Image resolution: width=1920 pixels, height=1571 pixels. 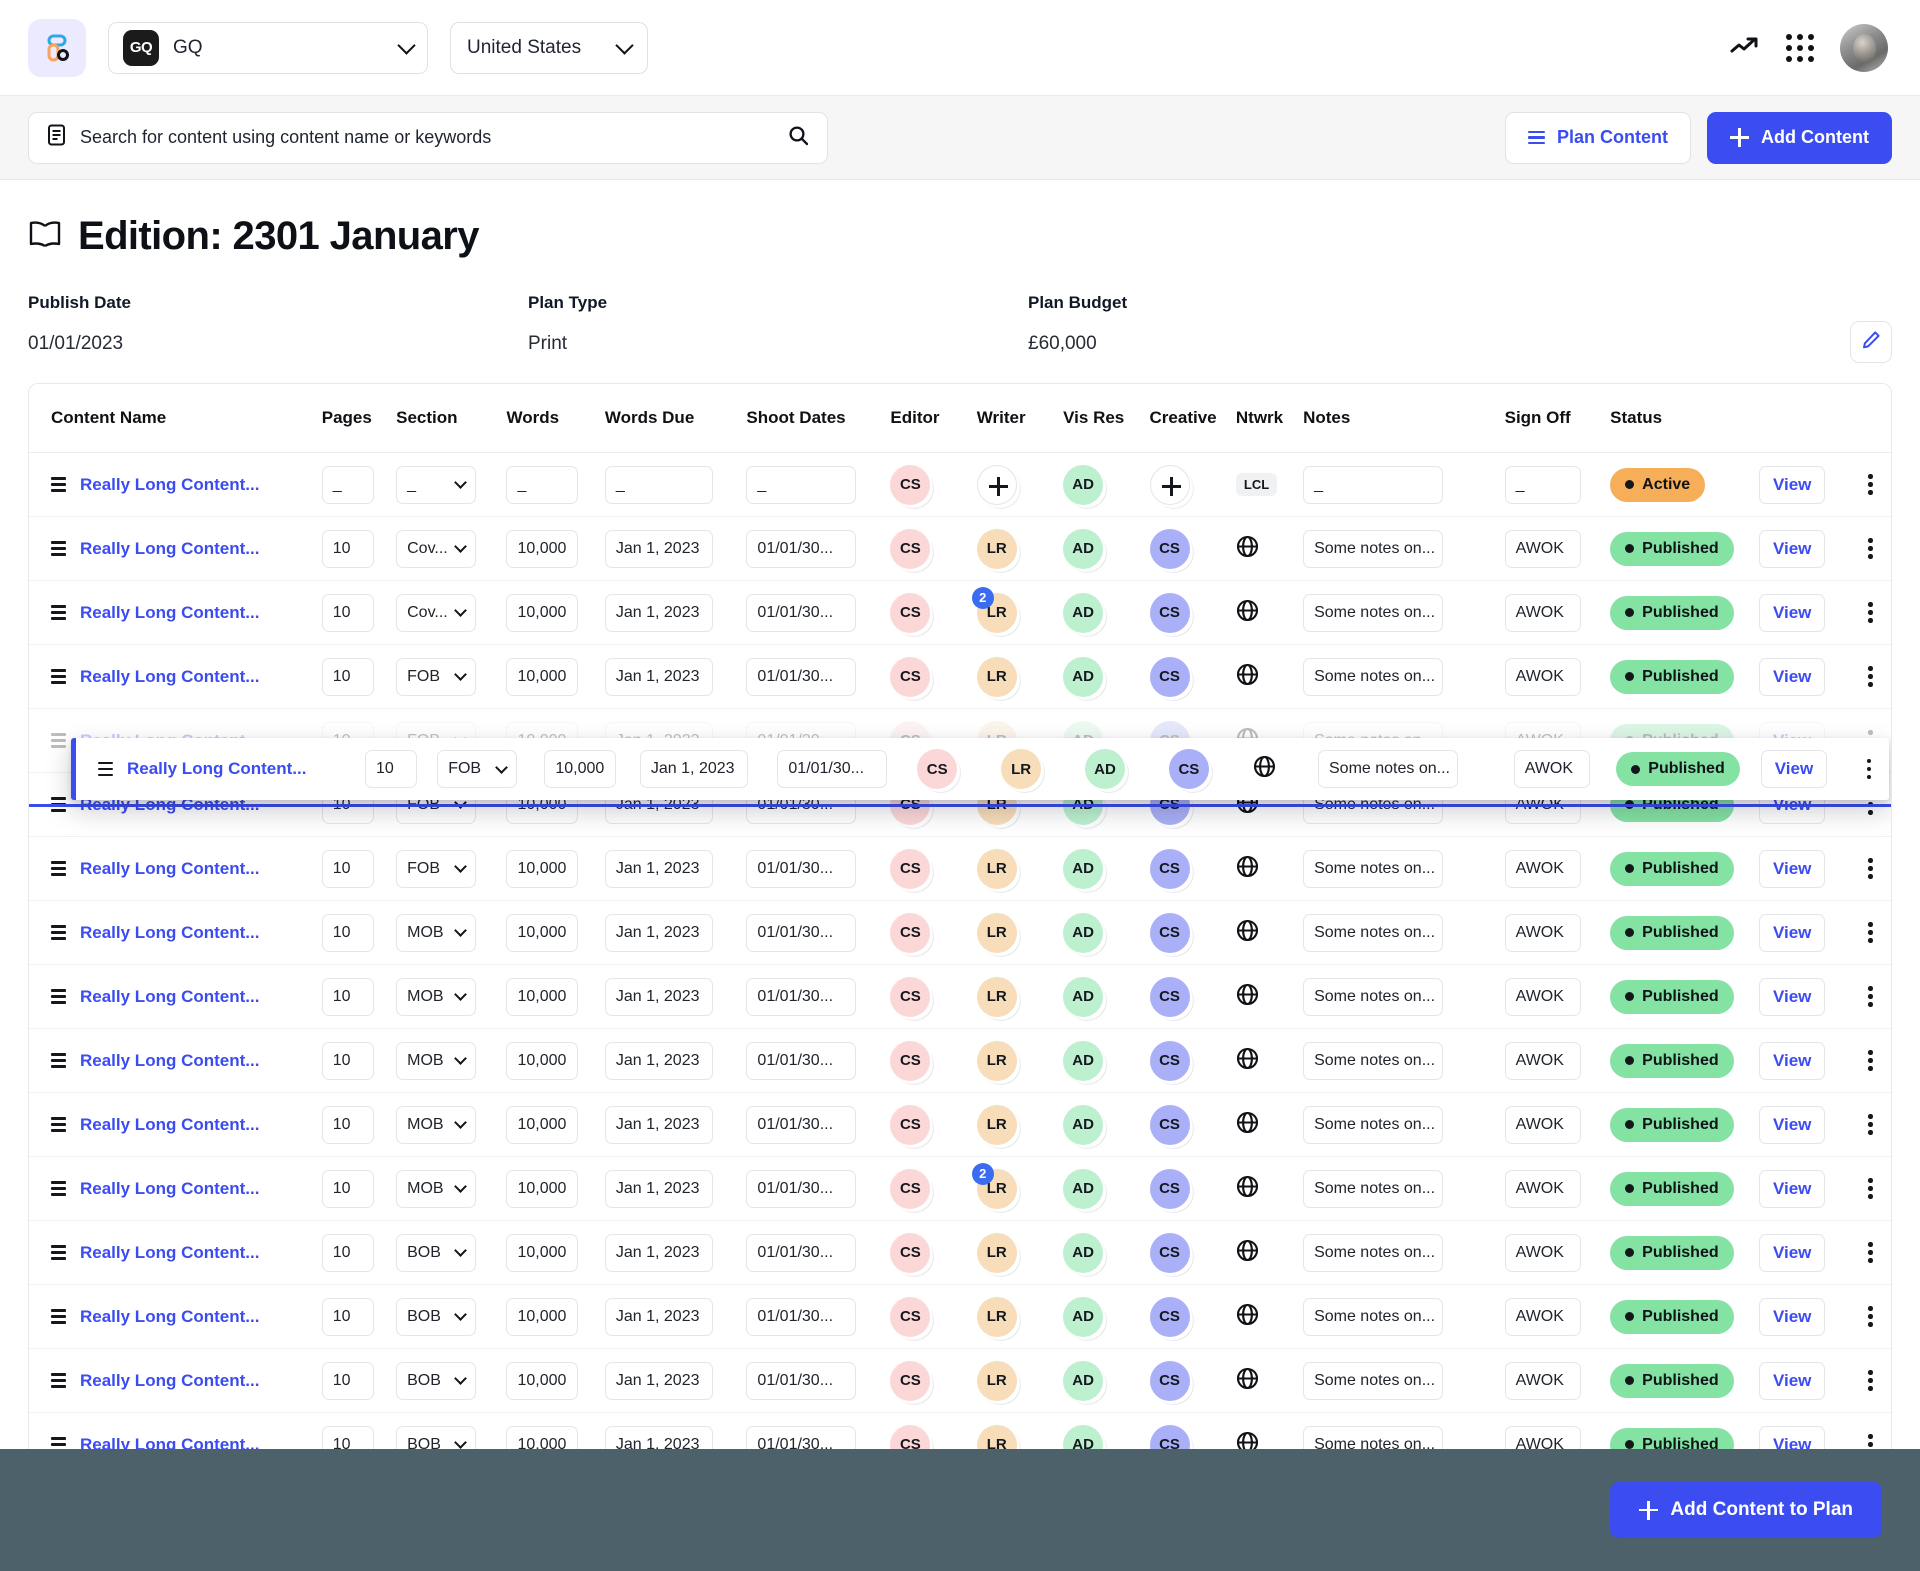 I want to click on apps-grid-icon, so click(x=1800, y=47).